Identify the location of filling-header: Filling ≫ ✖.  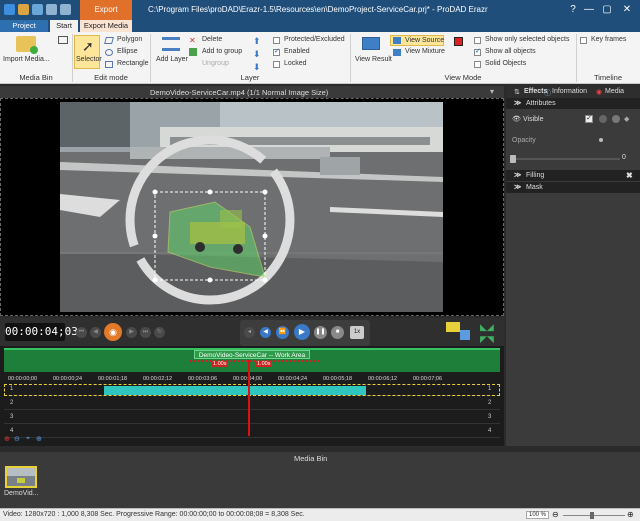
(573, 175).